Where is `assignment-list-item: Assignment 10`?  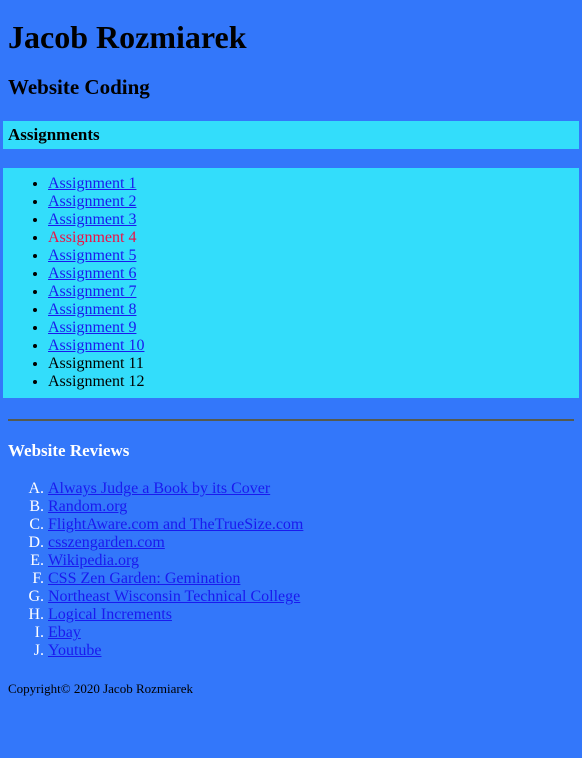 assignment-list-item: Assignment 10 is located at coordinates (313, 346).